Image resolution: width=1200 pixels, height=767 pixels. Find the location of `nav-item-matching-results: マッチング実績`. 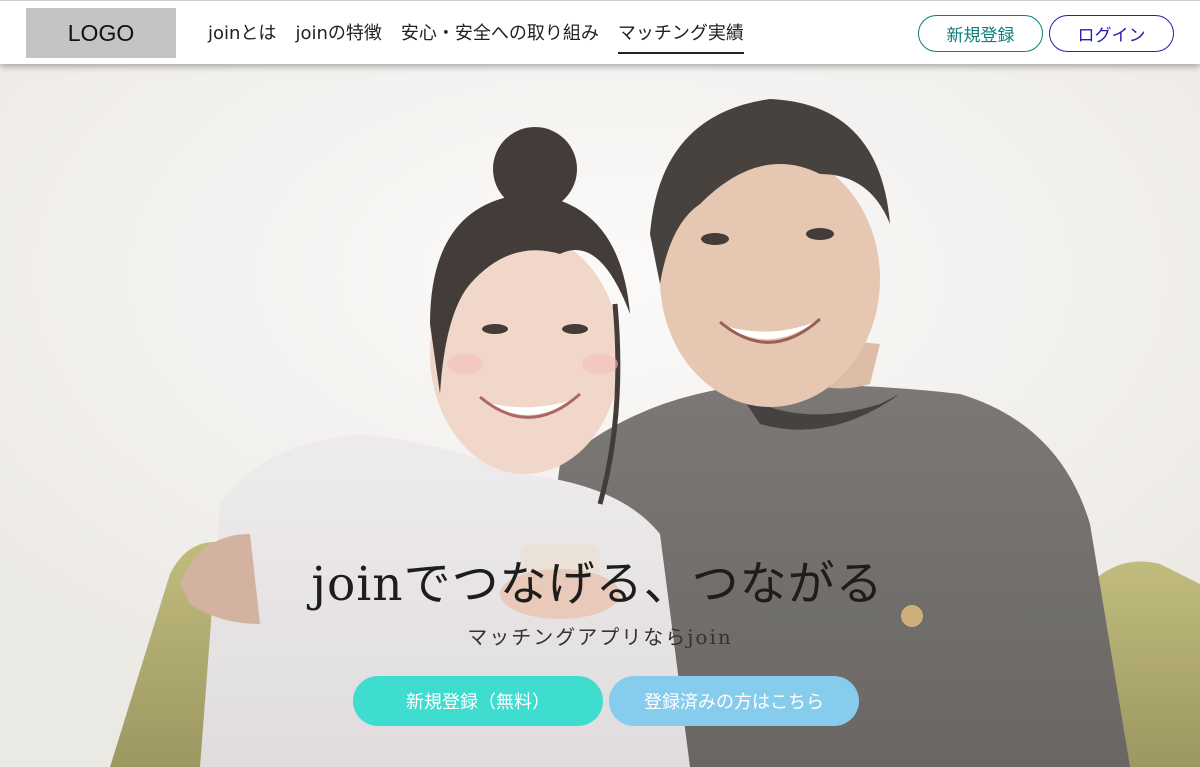

nav-item-matching-results: マッチング実績 is located at coordinates (680, 33).